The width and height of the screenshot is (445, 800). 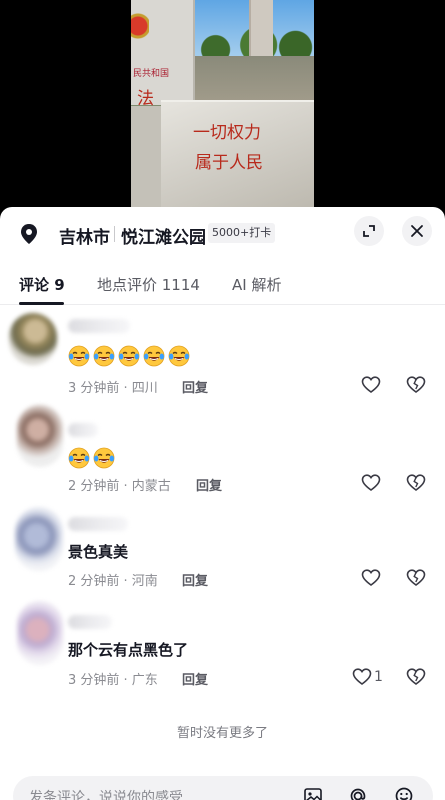 What do you see at coordinates (114, 234) in the screenshot?
I see `location-divider` at bounding box center [114, 234].